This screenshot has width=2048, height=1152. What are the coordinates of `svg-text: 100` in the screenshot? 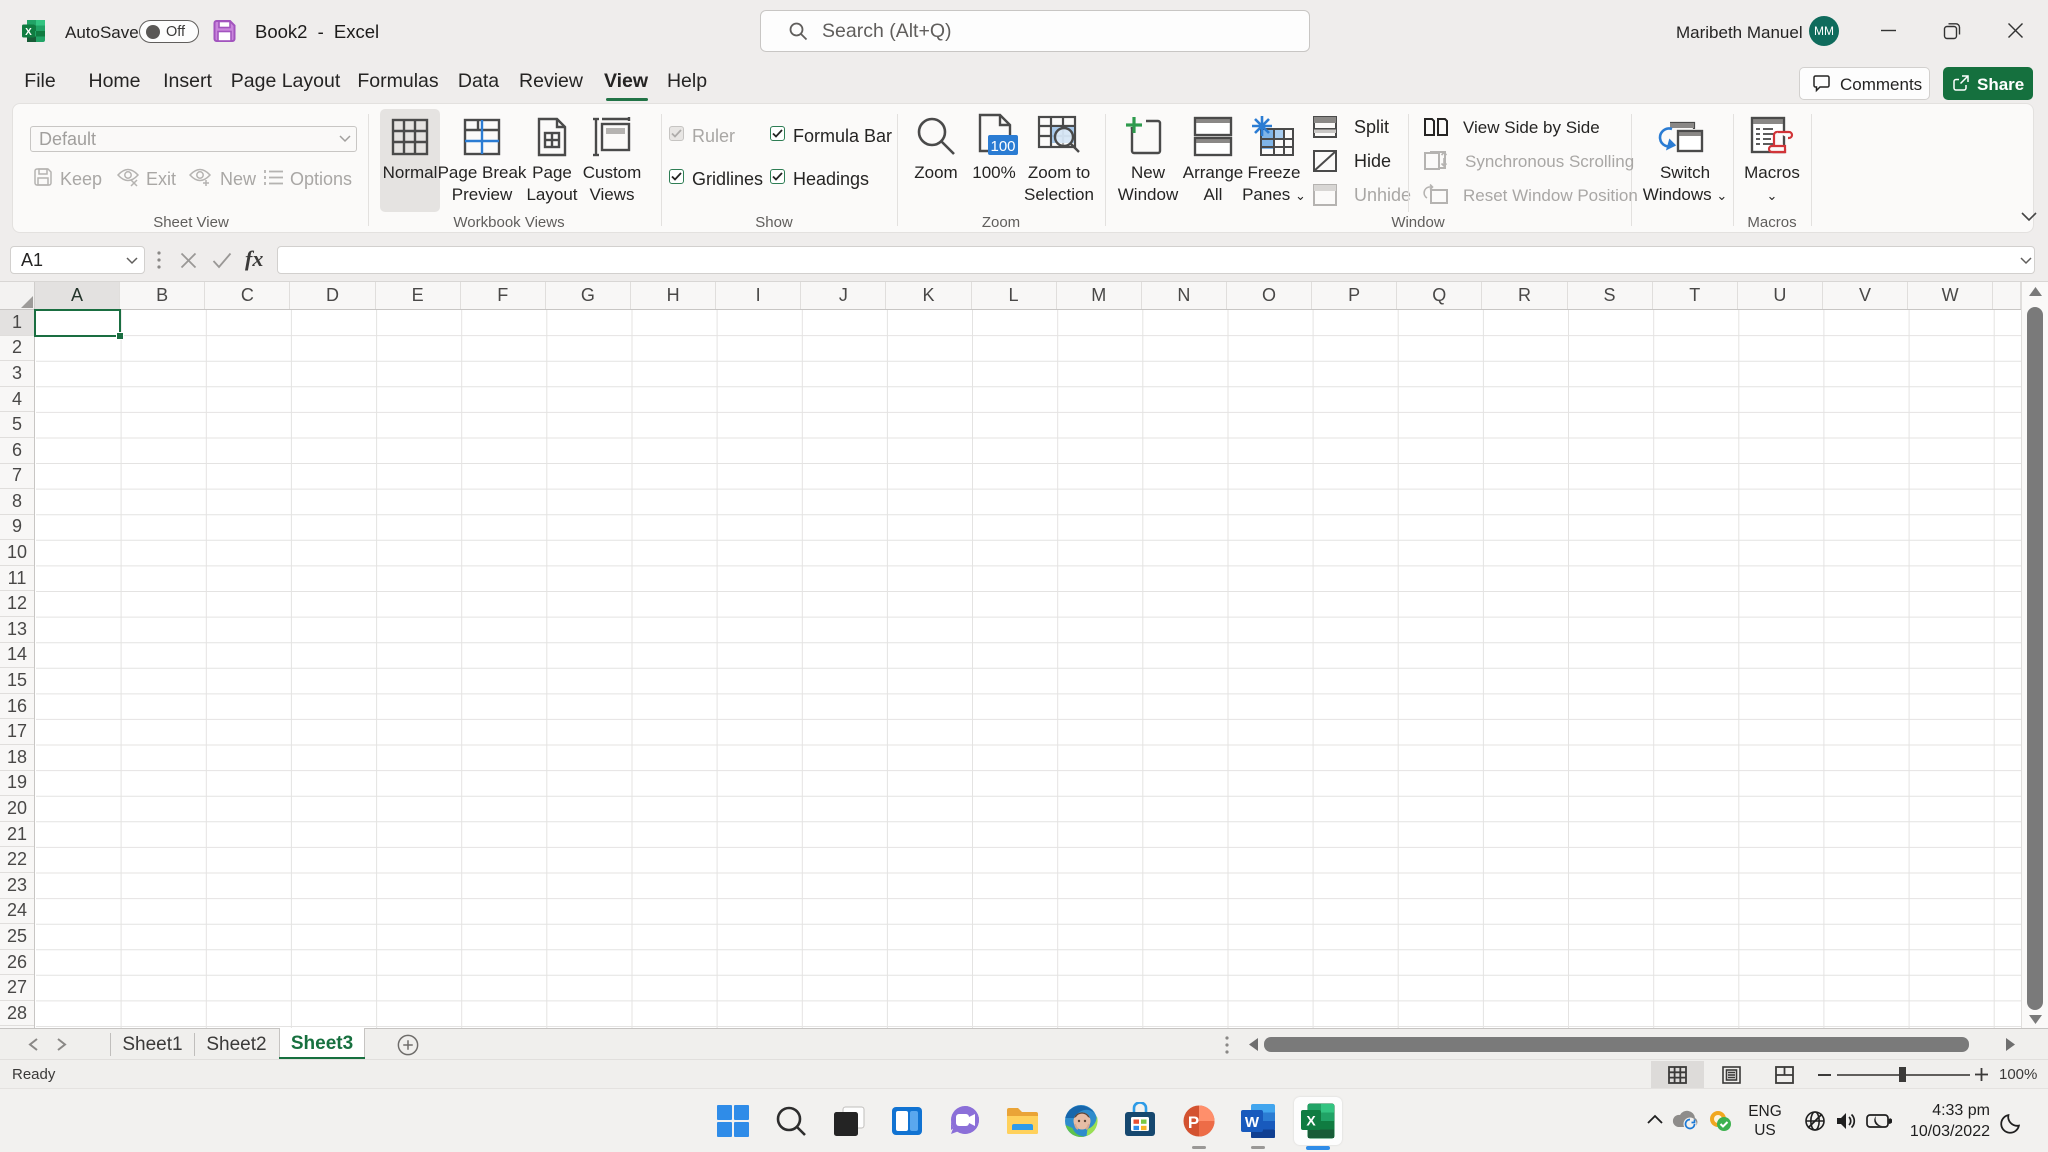 It's located at (1002, 146).